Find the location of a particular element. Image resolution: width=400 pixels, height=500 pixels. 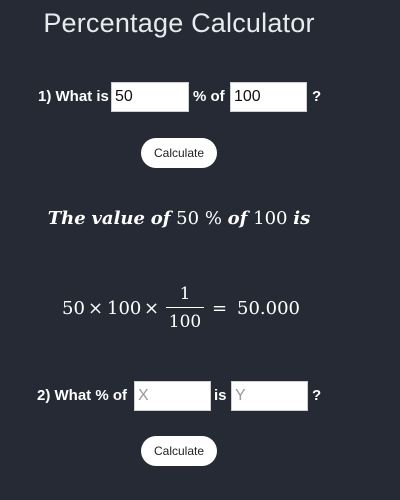

page-title: Percentage Calculator is located at coordinates (179, 23).